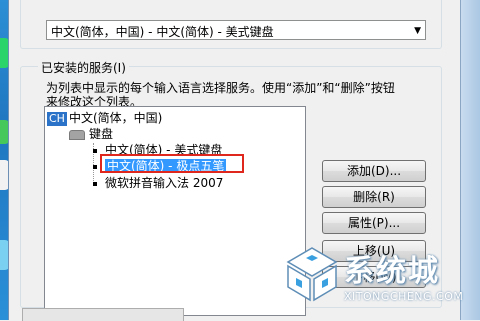 The width and height of the screenshot is (480, 321). Describe the element at coordinates (83, 67) in the screenshot. I see `installed-services-label: 已安装的服务(I)` at that location.